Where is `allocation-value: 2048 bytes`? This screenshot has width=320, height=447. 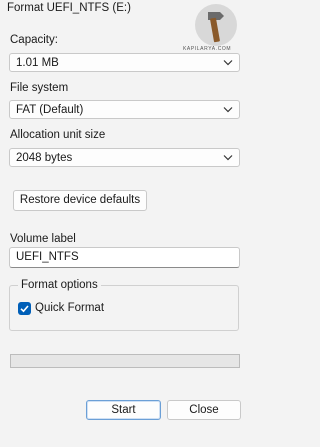
allocation-value: 2048 bytes is located at coordinates (44, 158).